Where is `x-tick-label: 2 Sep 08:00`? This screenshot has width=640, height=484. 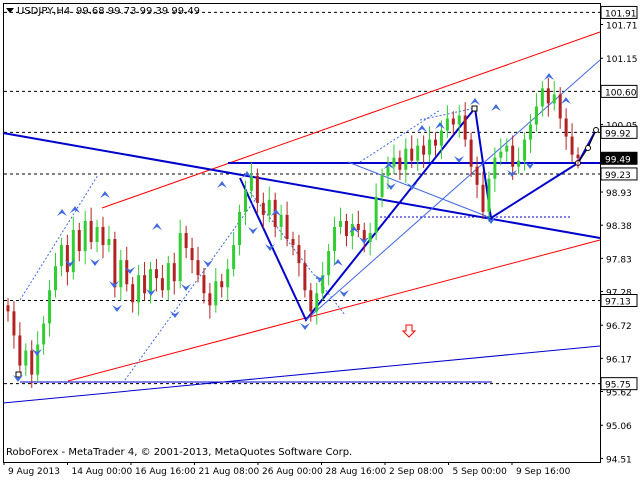 x-tick-label: 2 Sep 08:00 is located at coordinates (416, 472).